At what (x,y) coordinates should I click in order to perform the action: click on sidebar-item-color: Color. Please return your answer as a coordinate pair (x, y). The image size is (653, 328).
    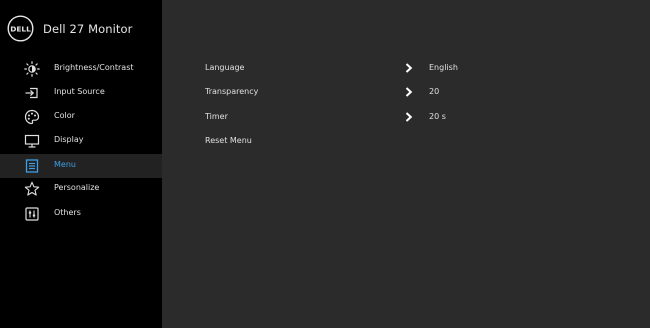
    Looking at the image, I should click on (81, 117).